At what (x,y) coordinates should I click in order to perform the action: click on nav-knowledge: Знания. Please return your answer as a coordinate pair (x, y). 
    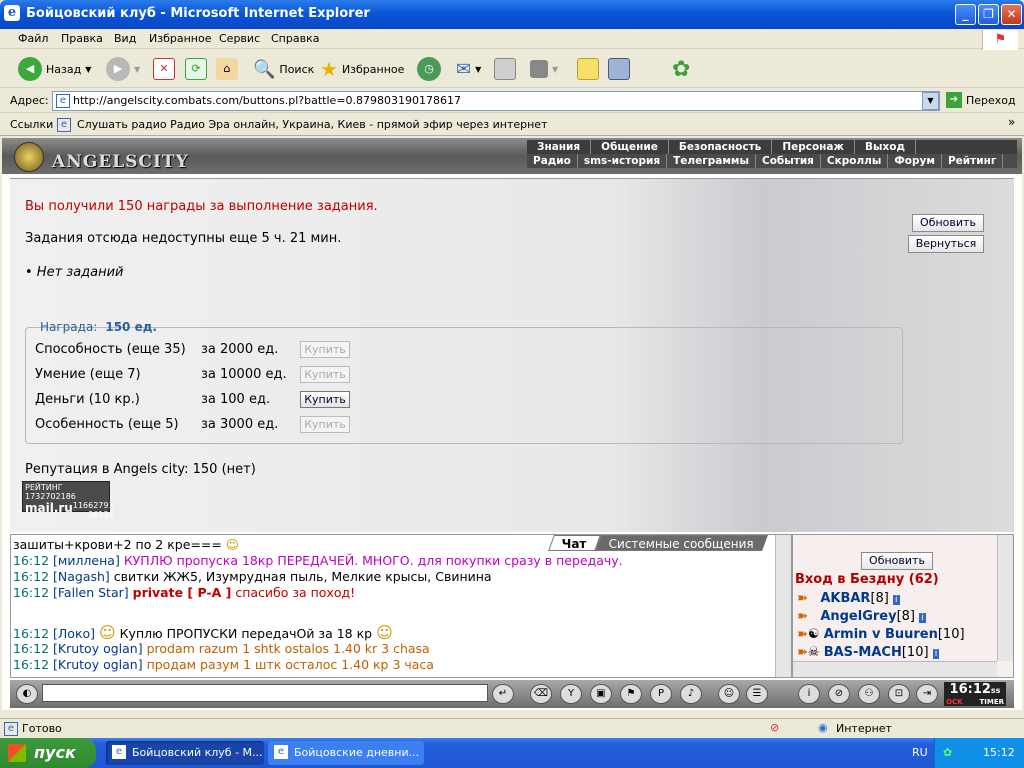
    Looking at the image, I should click on (559, 147).